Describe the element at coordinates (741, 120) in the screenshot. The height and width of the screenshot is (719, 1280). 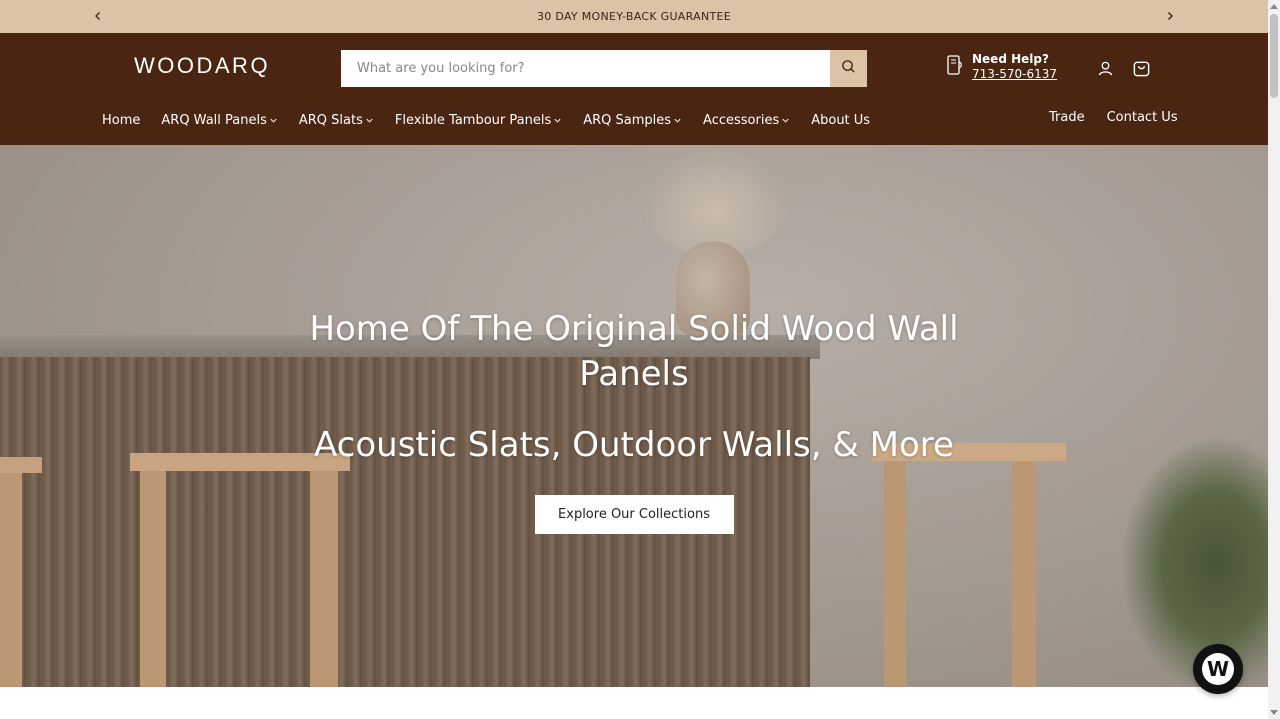
I see `nav-item-label: Accessories` at that location.